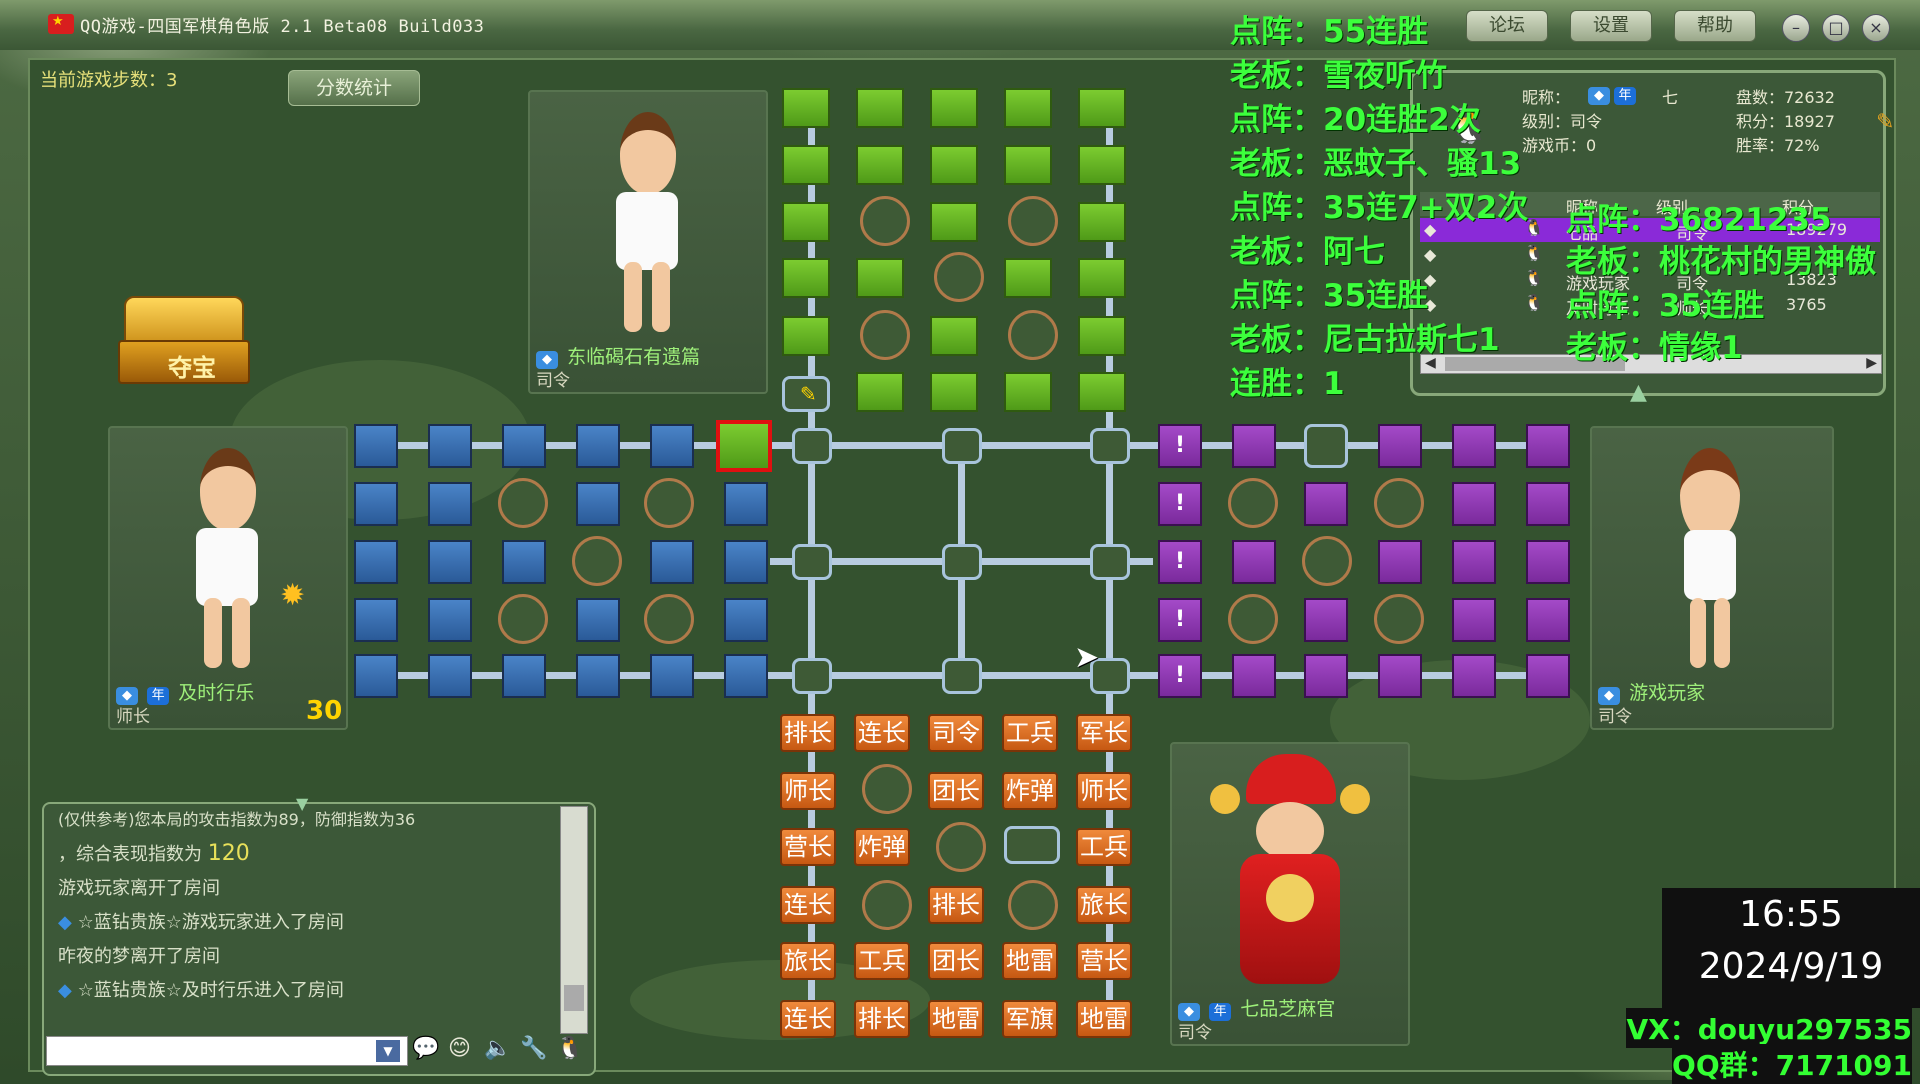 The width and height of the screenshot is (1920, 1084). What do you see at coordinates (1104, 961) in the screenshot?
I see `piece: 营长` at bounding box center [1104, 961].